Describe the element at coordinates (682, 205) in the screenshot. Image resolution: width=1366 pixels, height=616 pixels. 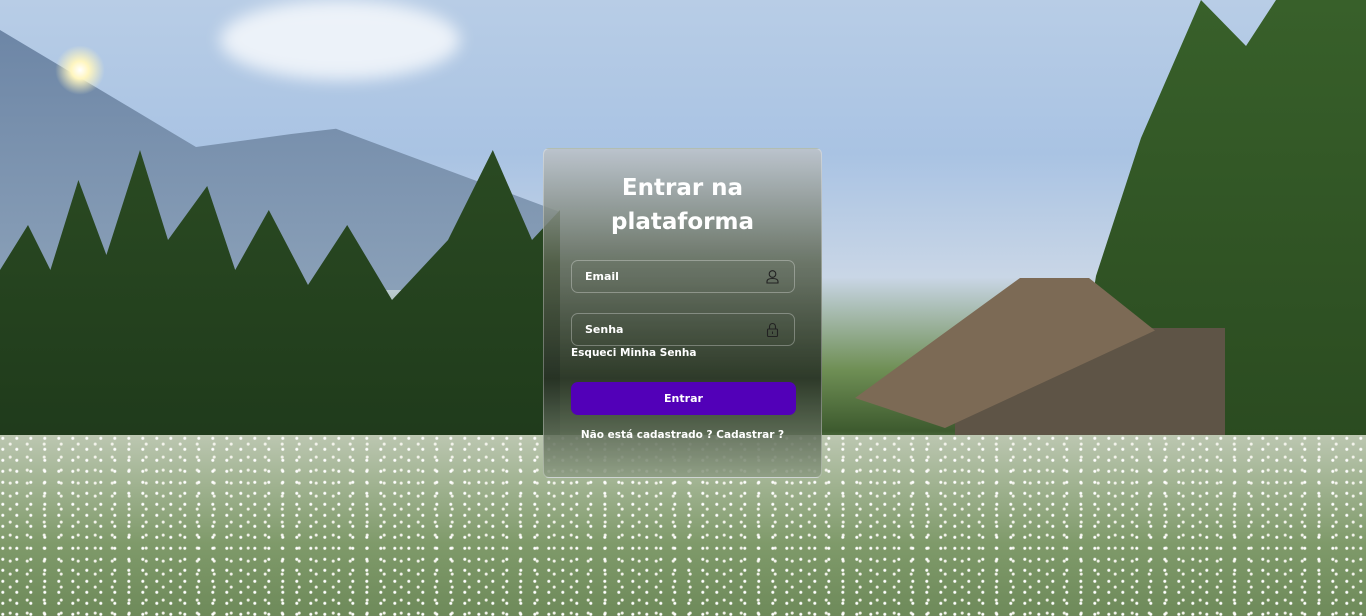
I see `page-title: Entrar na plataforma` at that location.